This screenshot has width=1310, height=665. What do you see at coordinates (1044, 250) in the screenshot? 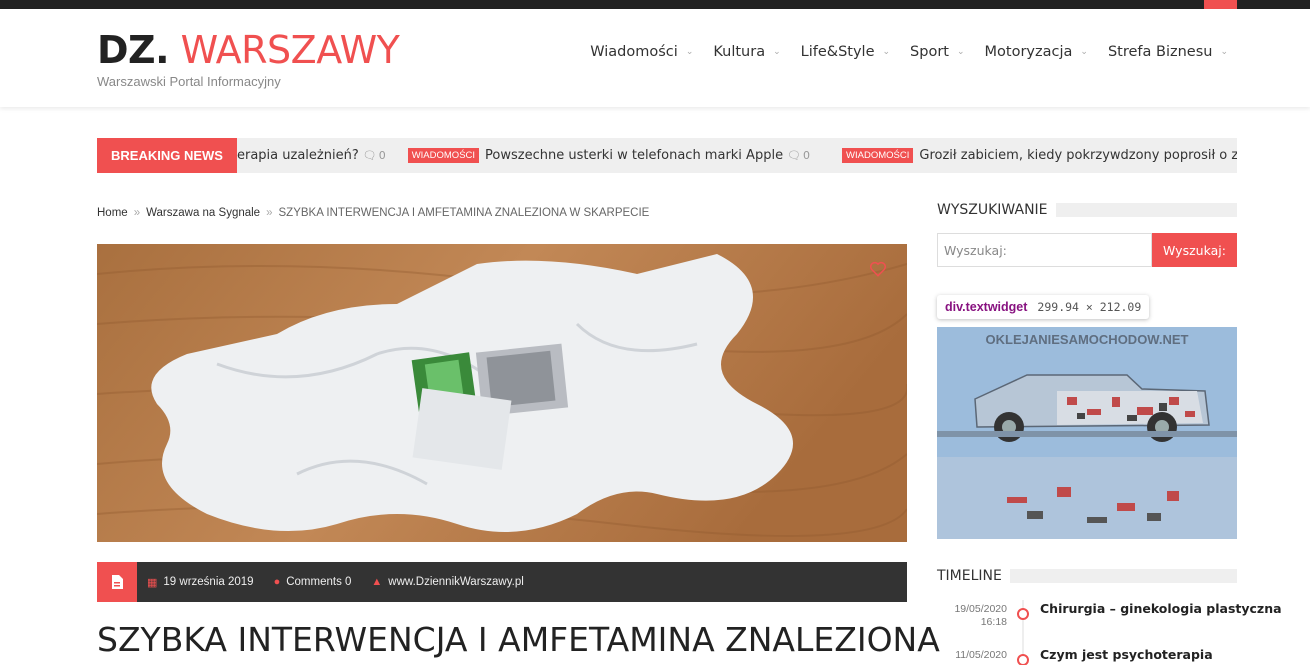
I see `search-input: Wyszukaj:` at bounding box center [1044, 250].